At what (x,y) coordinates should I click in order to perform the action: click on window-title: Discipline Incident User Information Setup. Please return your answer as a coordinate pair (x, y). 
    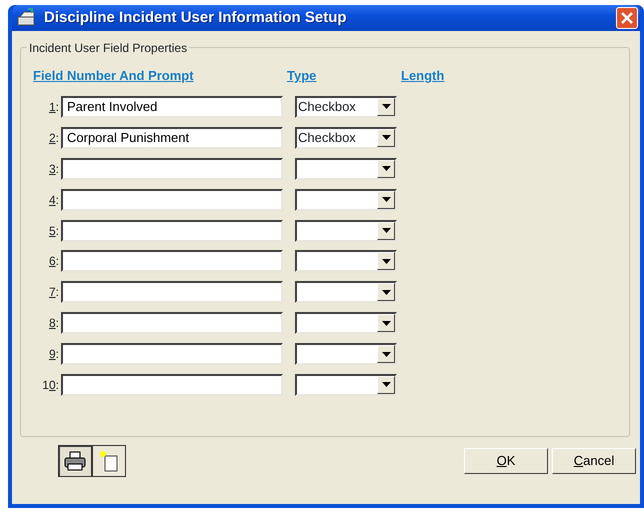
    Looking at the image, I should click on (195, 18).